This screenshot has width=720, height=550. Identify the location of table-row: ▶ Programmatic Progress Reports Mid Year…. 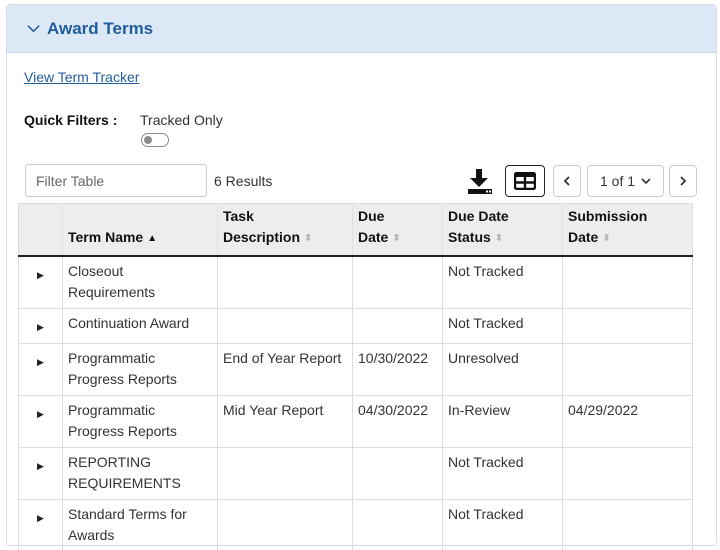
(355, 420).